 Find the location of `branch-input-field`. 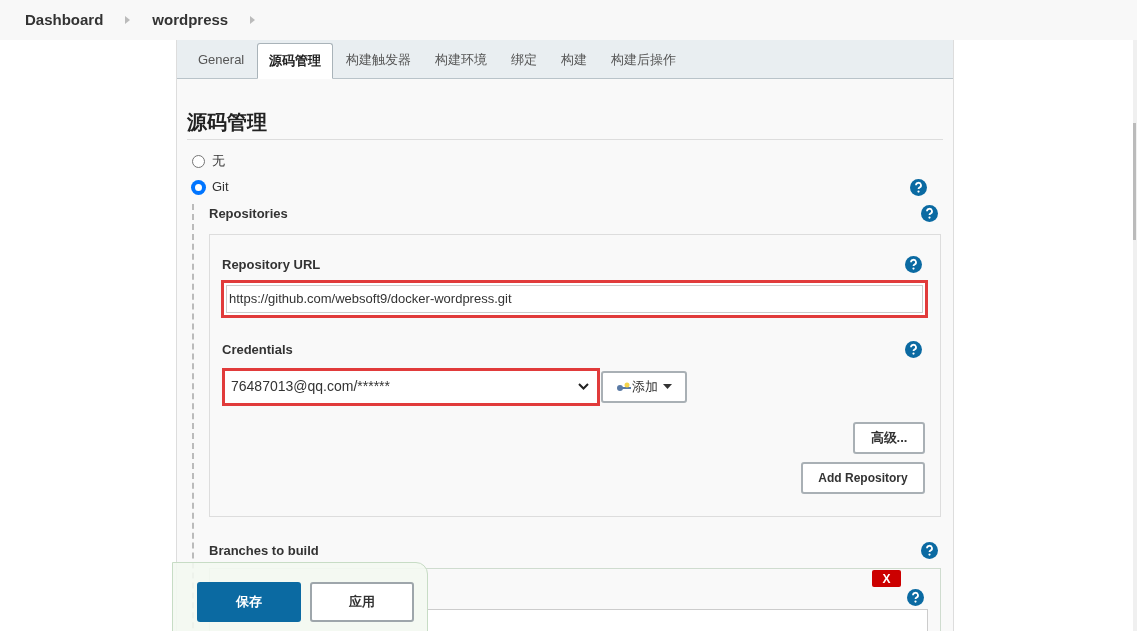

branch-input-field is located at coordinates (678, 620).